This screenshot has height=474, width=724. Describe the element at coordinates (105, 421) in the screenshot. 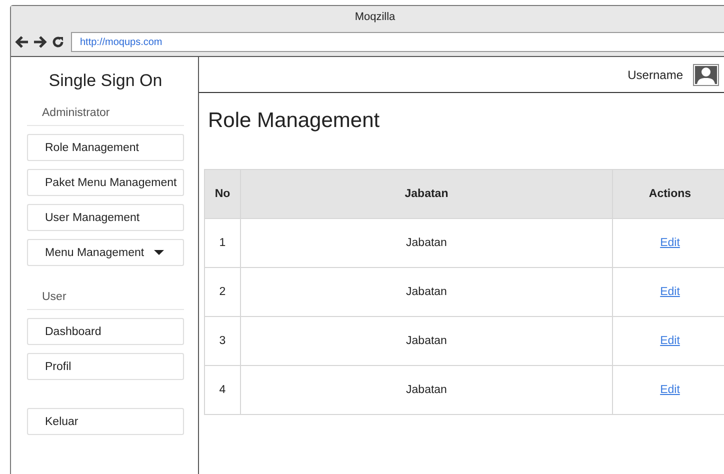

I see `logout-button: Keluar` at that location.